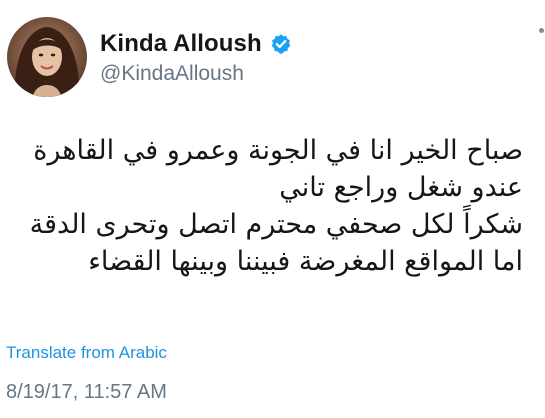 The height and width of the screenshot is (418, 545). Describe the element at coordinates (86, 353) in the screenshot. I see `translate-link: Translate from Arabic` at that location.